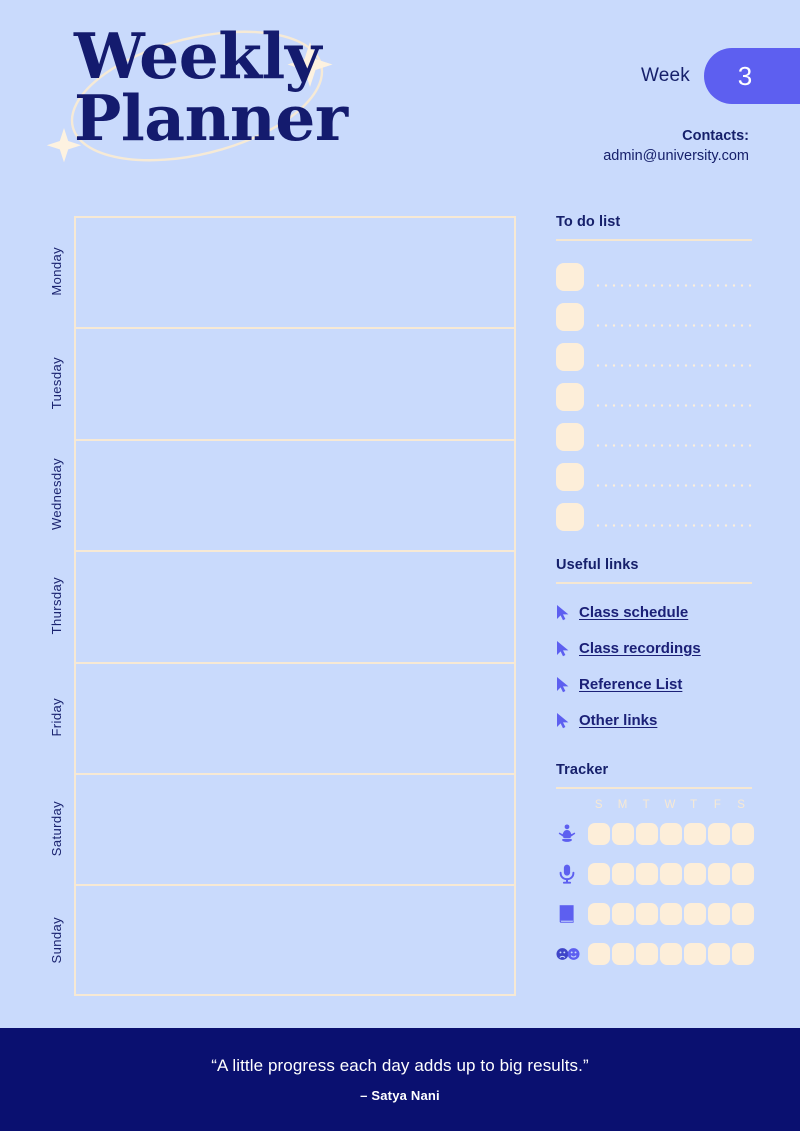 This screenshot has height=1131, width=800. What do you see at coordinates (295, 828) in the screenshot?
I see `day-notes-saturday` at bounding box center [295, 828].